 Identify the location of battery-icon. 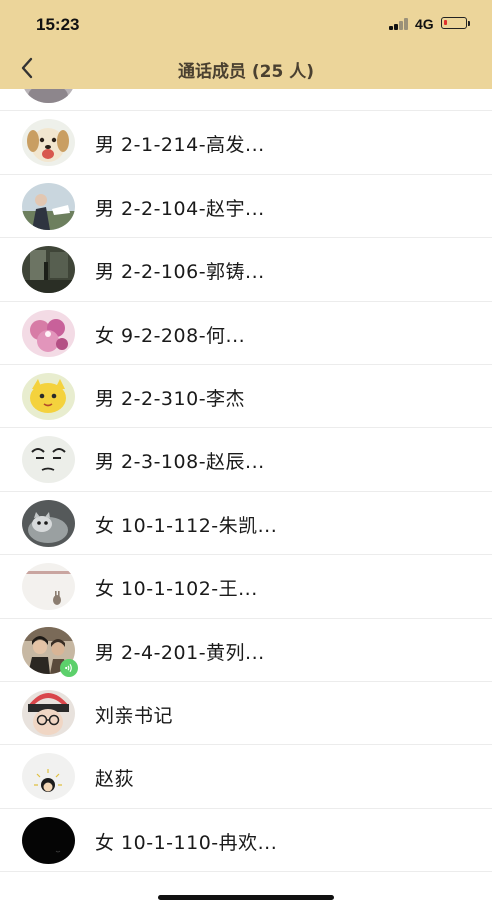
(454, 23).